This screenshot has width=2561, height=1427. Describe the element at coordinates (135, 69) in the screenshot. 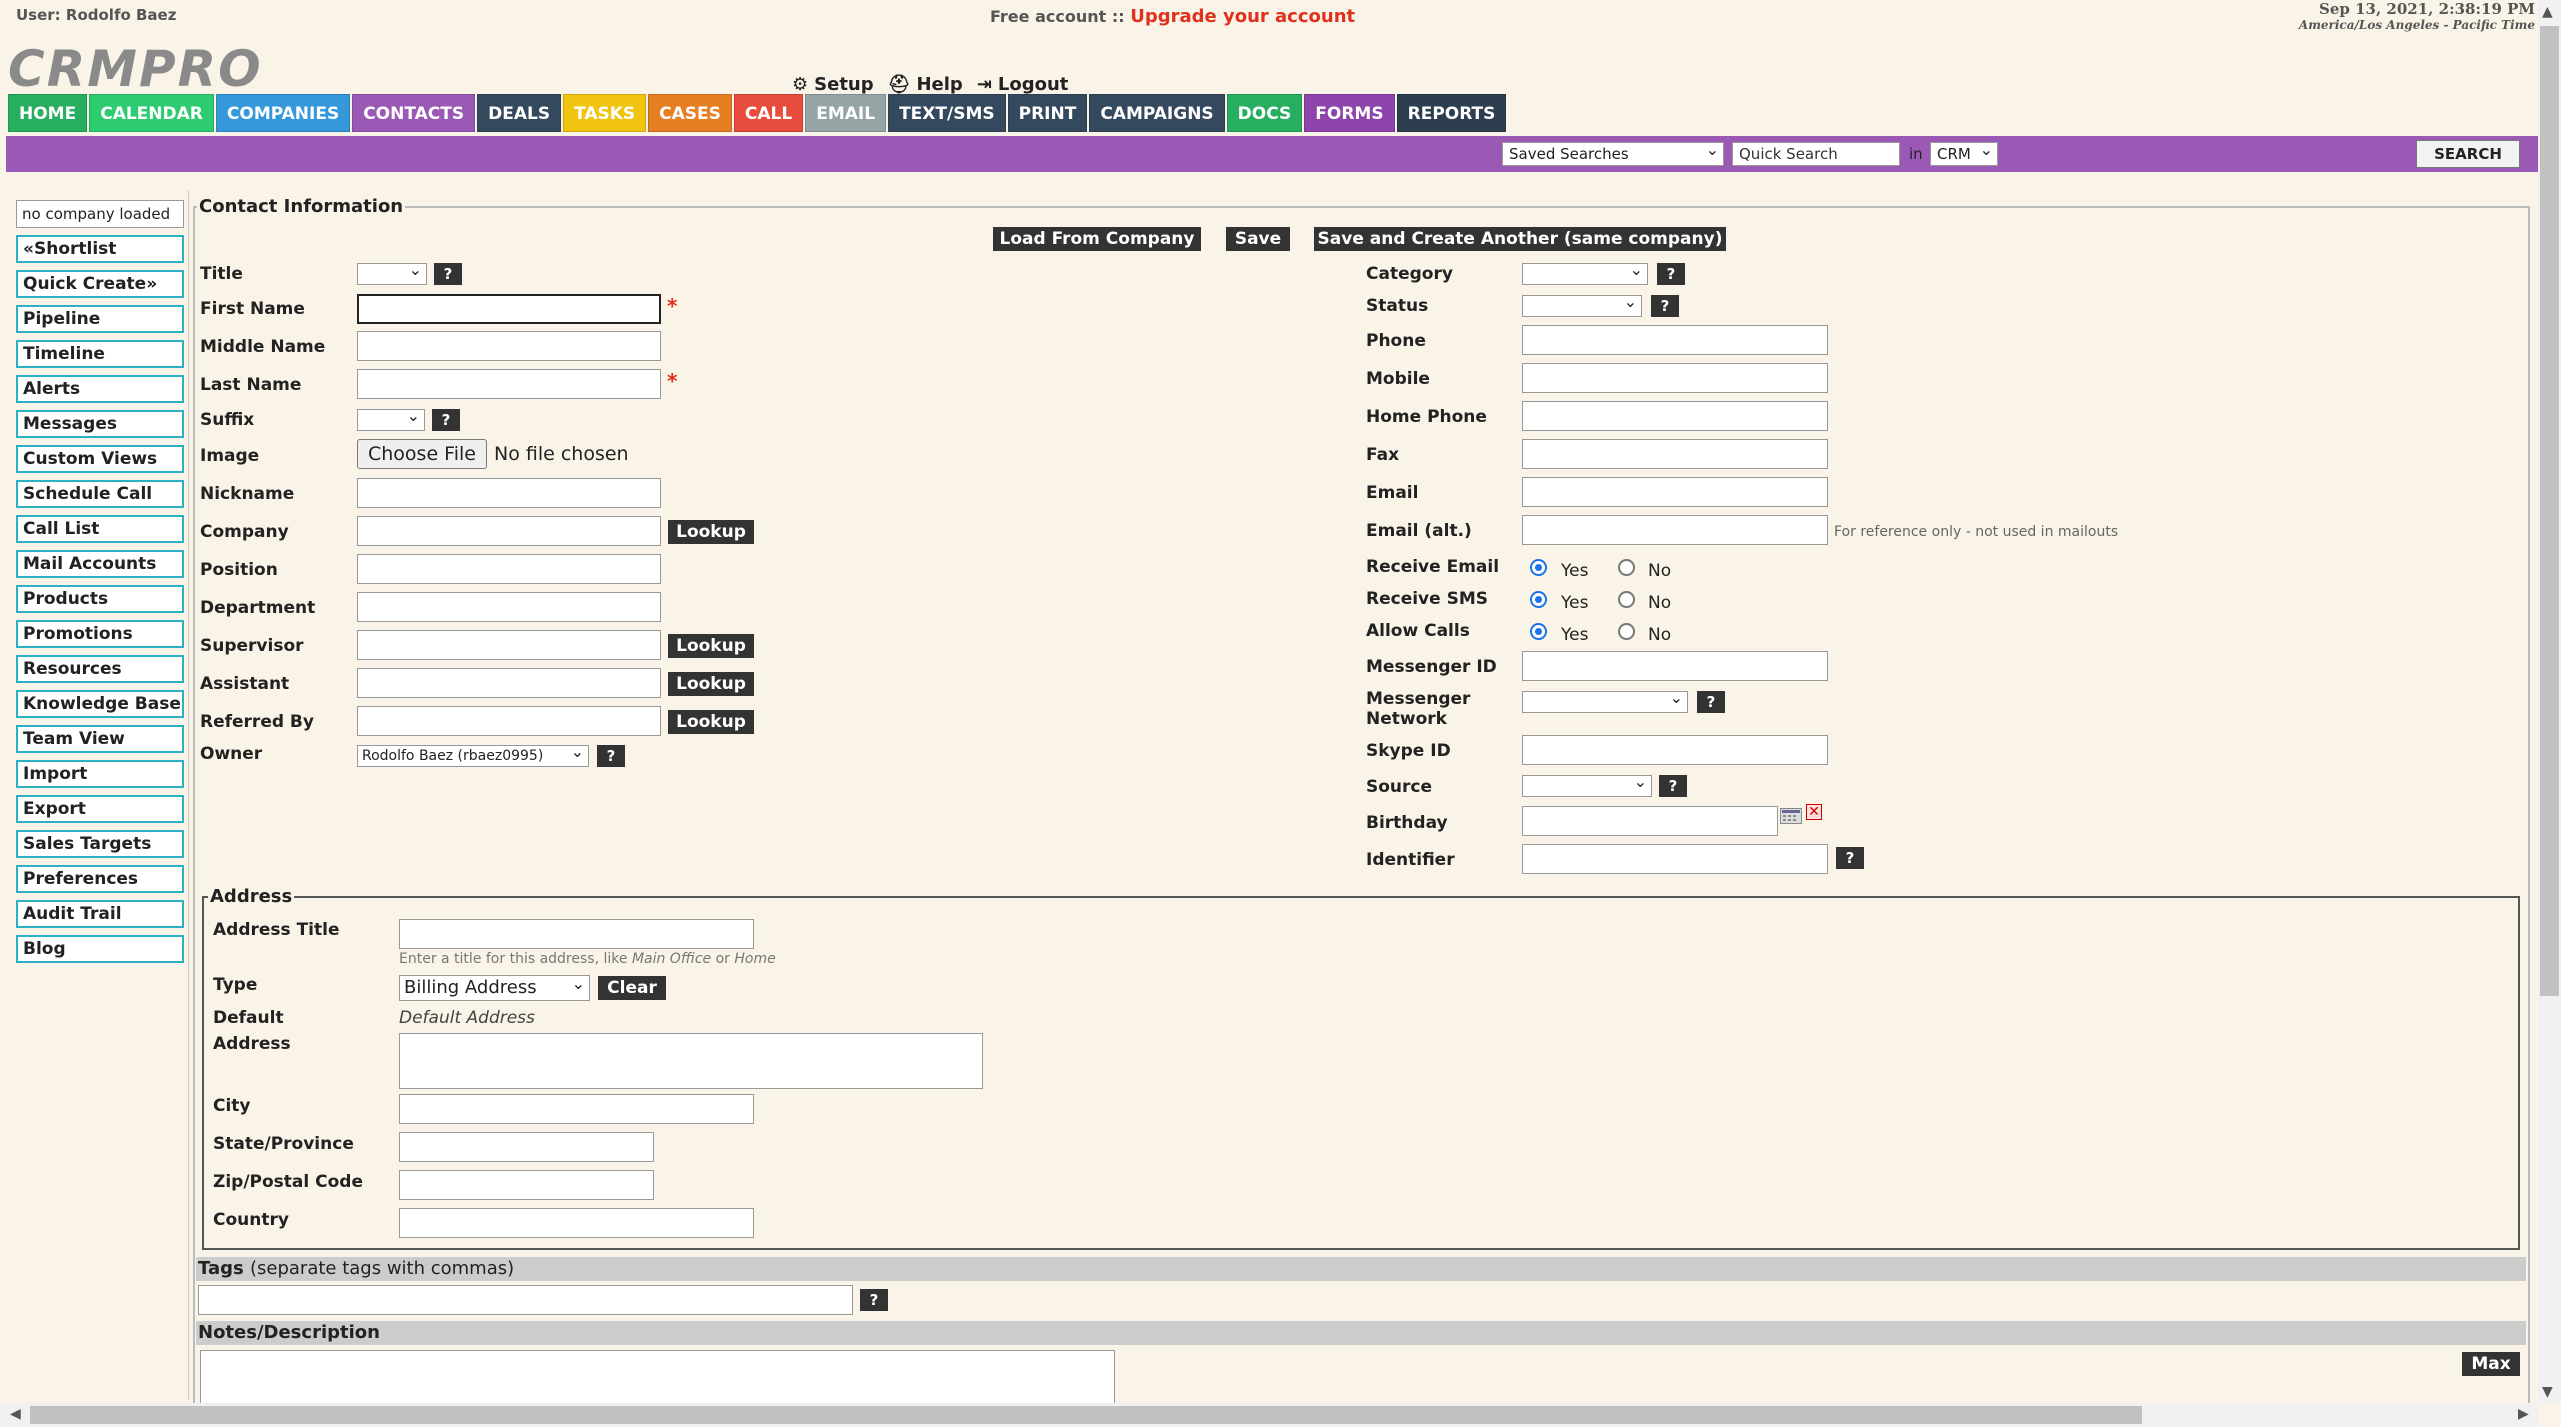

I see `crmpro-logo: CRMPRO` at that location.